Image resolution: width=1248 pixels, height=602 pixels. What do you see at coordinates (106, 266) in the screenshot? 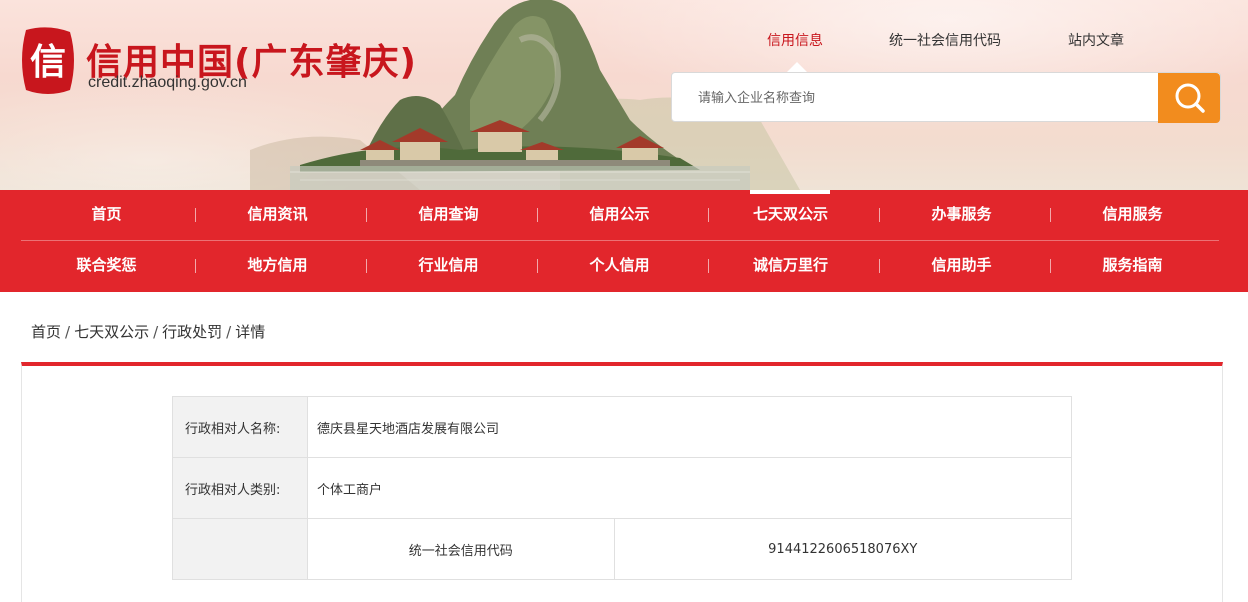
I see `nav-item-joint-rewards: 联合奖惩` at bounding box center [106, 266].